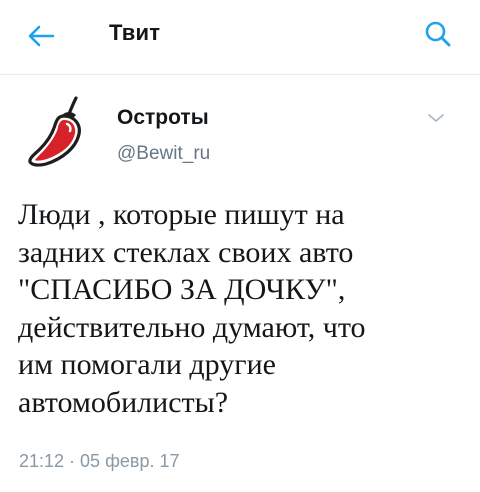 The width and height of the screenshot is (480, 492). I want to click on search-icon, so click(438, 34).